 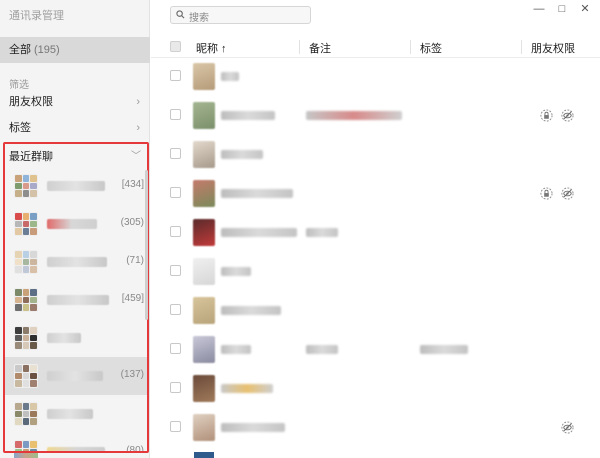 What do you see at coordinates (180, 14) in the screenshot?
I see `search-icon` at bounding box center [180, 14].